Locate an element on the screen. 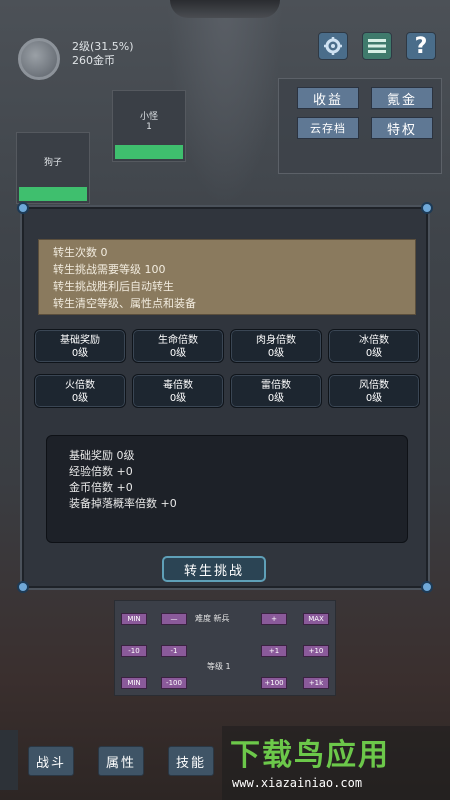 Image resolution: width=450 pixels, height=800 pixels. nav-battle-button: 战斗 is located at coordinates (51, 761).